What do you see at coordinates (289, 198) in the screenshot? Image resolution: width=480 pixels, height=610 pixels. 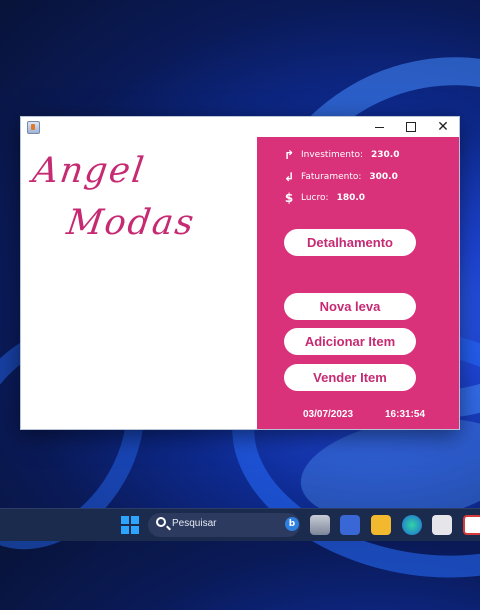 I see `dollar-icon: $` at bounding box center [289, 198].